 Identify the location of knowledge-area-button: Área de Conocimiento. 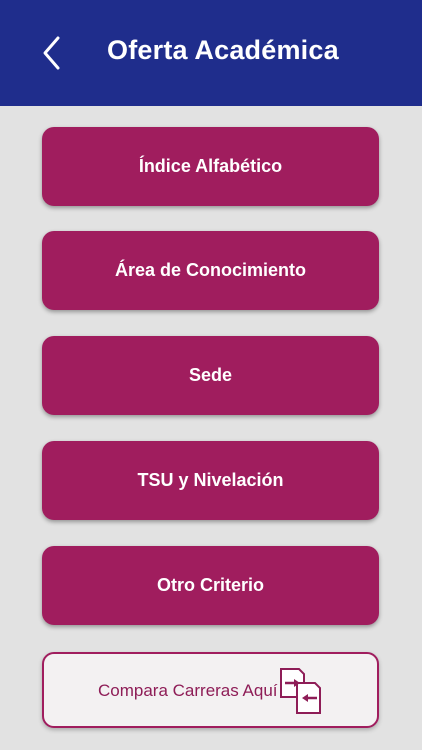
(210, 270).